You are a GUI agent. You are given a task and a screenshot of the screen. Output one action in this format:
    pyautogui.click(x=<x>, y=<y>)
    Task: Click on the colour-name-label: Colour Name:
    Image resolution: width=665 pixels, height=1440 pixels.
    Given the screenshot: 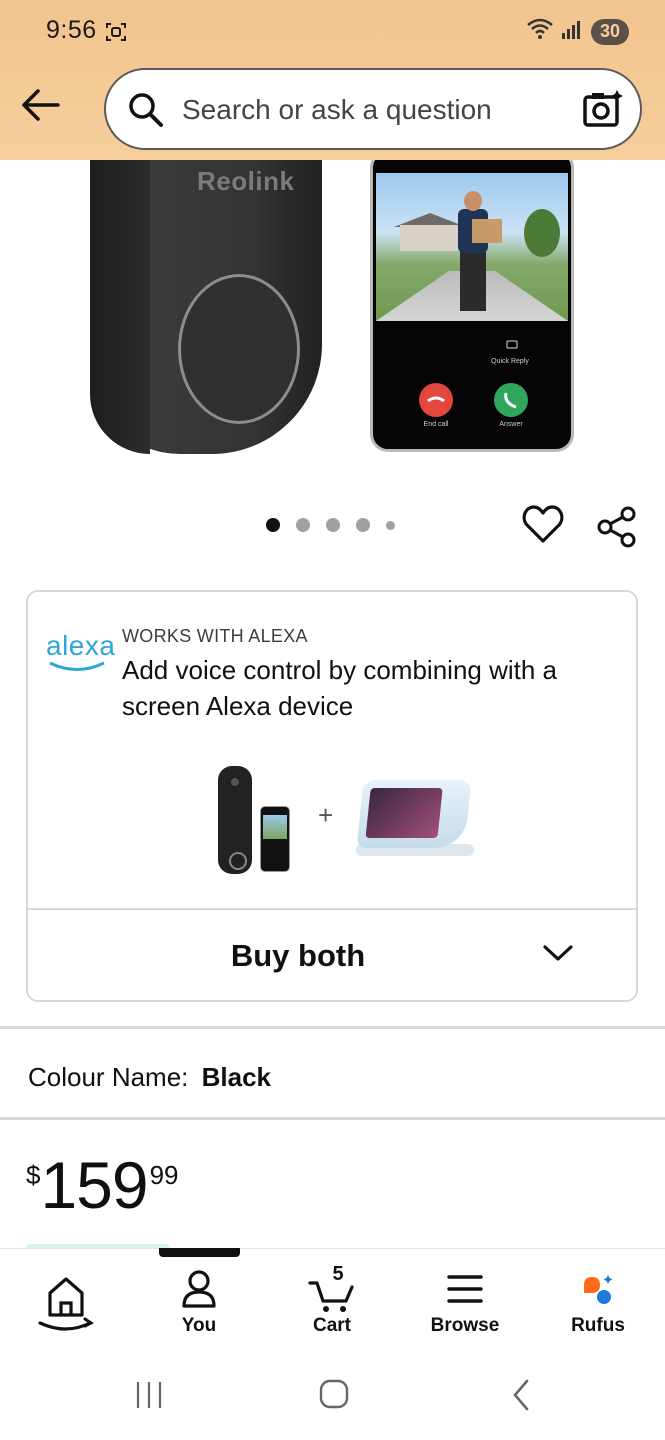 What is the action you would take?
    pyautogui.click(x=108, y=1077)
    